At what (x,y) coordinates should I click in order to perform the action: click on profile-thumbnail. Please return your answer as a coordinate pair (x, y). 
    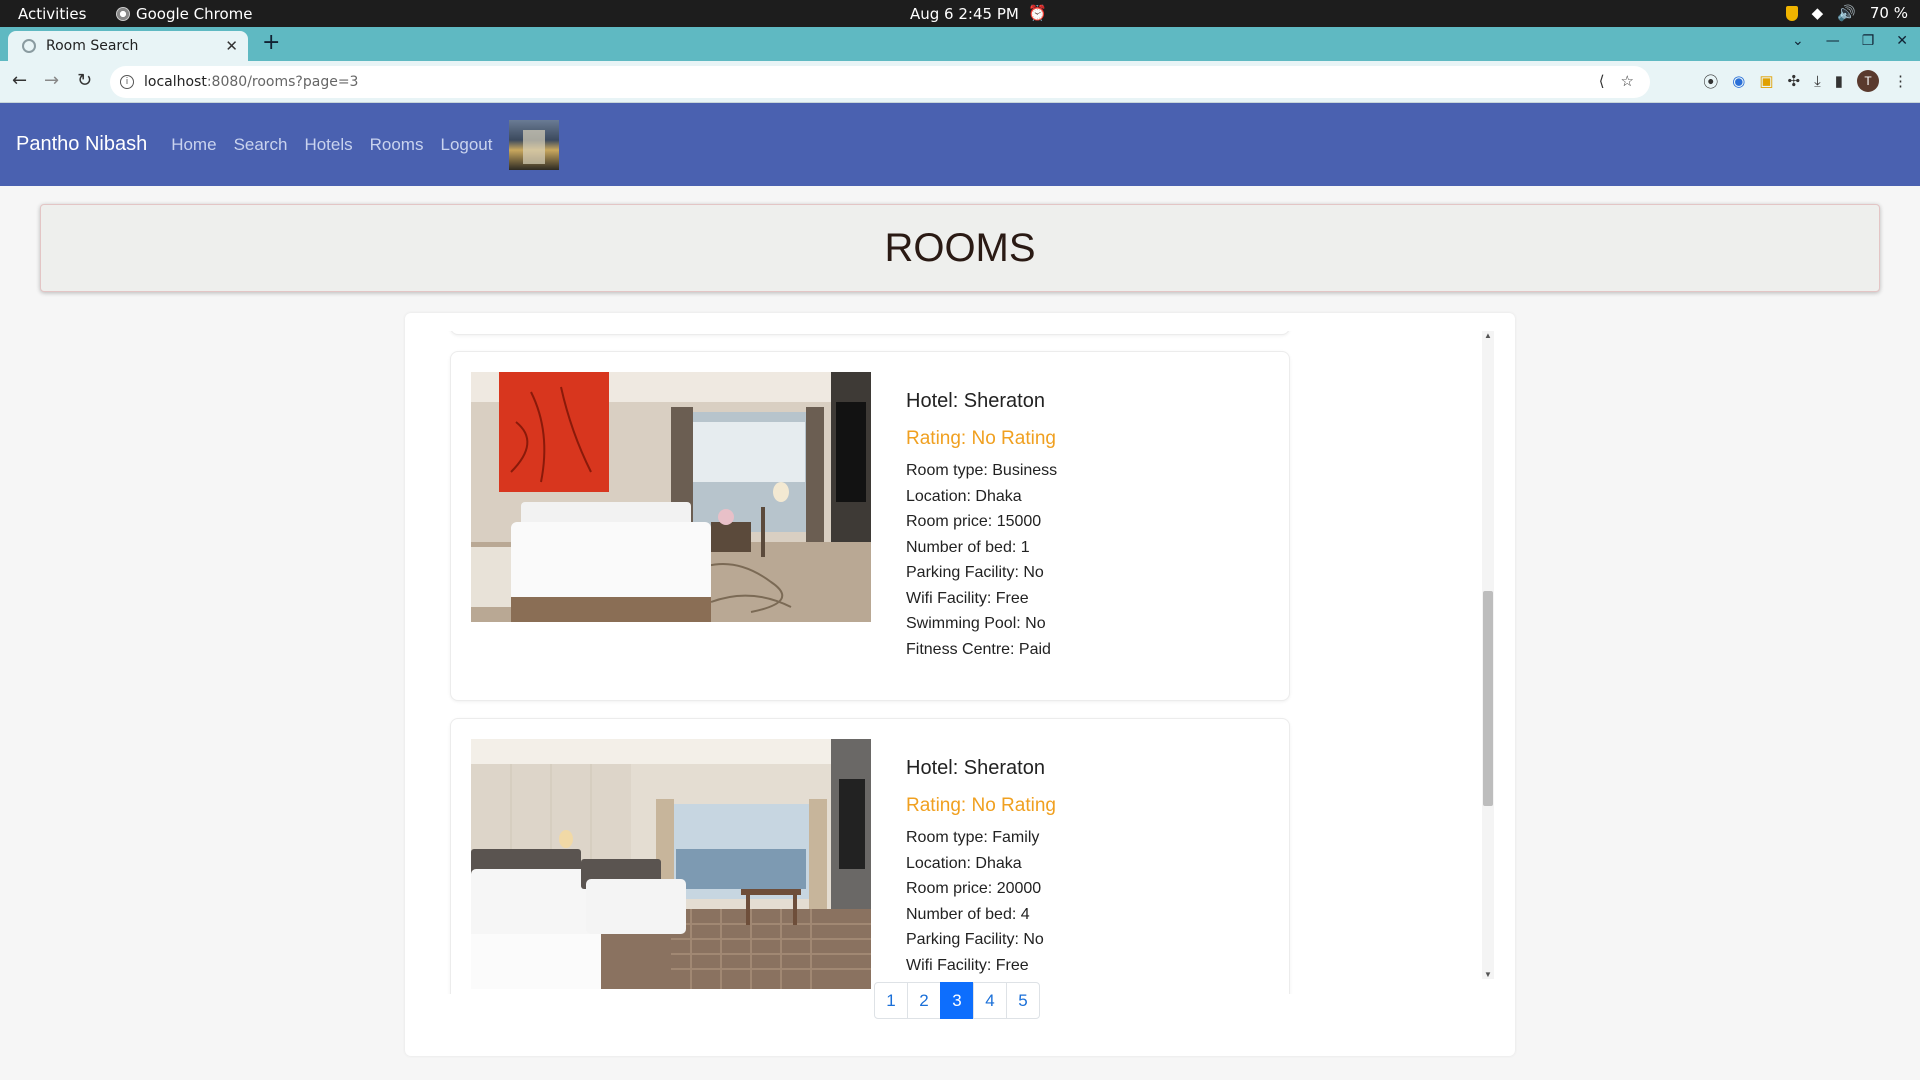
    Looking at the image, I should click on (534, 144).